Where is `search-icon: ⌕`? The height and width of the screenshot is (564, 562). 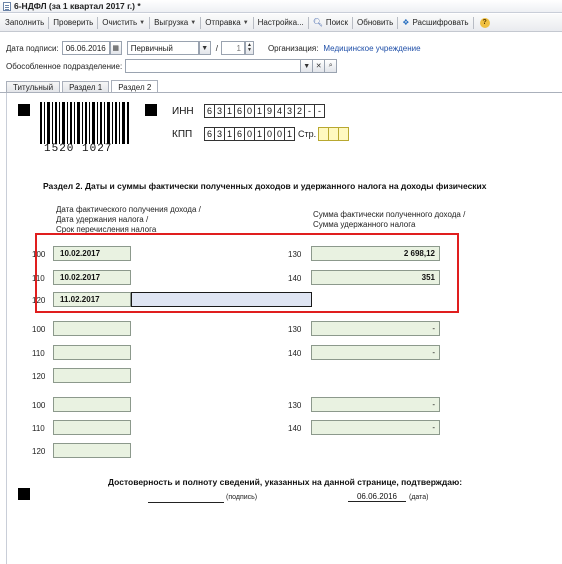
search-icon: ⌕ is located at coordinates (330, 65).